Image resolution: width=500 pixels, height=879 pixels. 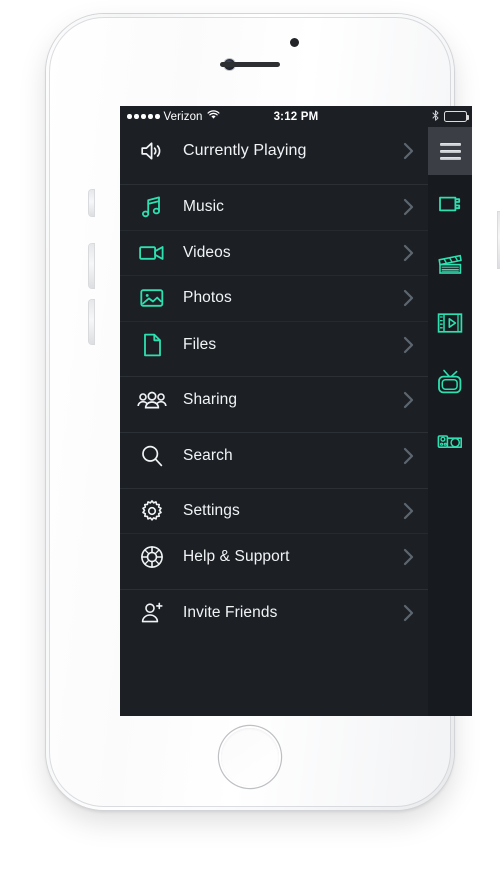 I want to click on silent-switch, so click(x=91, y=203).